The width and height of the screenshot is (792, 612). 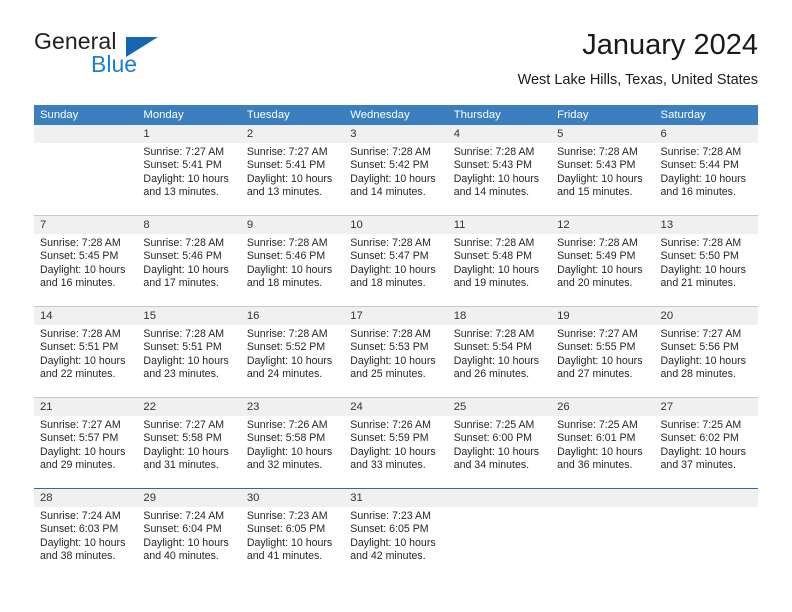 I want to click on day-number: 26, so click(x=602, y=407).